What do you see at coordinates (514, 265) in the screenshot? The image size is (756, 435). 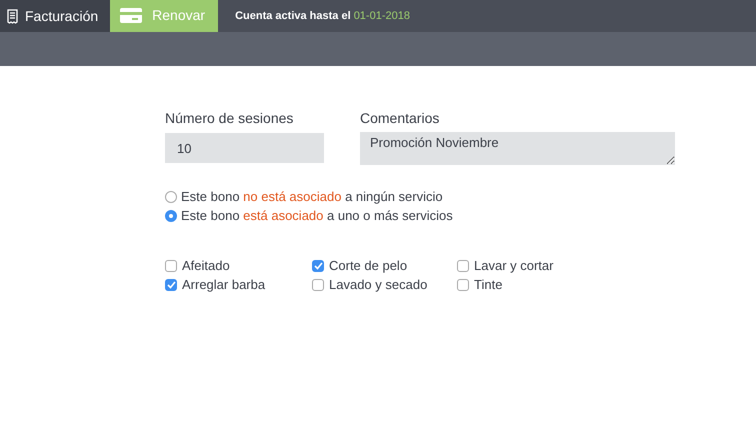 I see `checkbox-label: Lavar y cortar` at bounding box center [514, 265].